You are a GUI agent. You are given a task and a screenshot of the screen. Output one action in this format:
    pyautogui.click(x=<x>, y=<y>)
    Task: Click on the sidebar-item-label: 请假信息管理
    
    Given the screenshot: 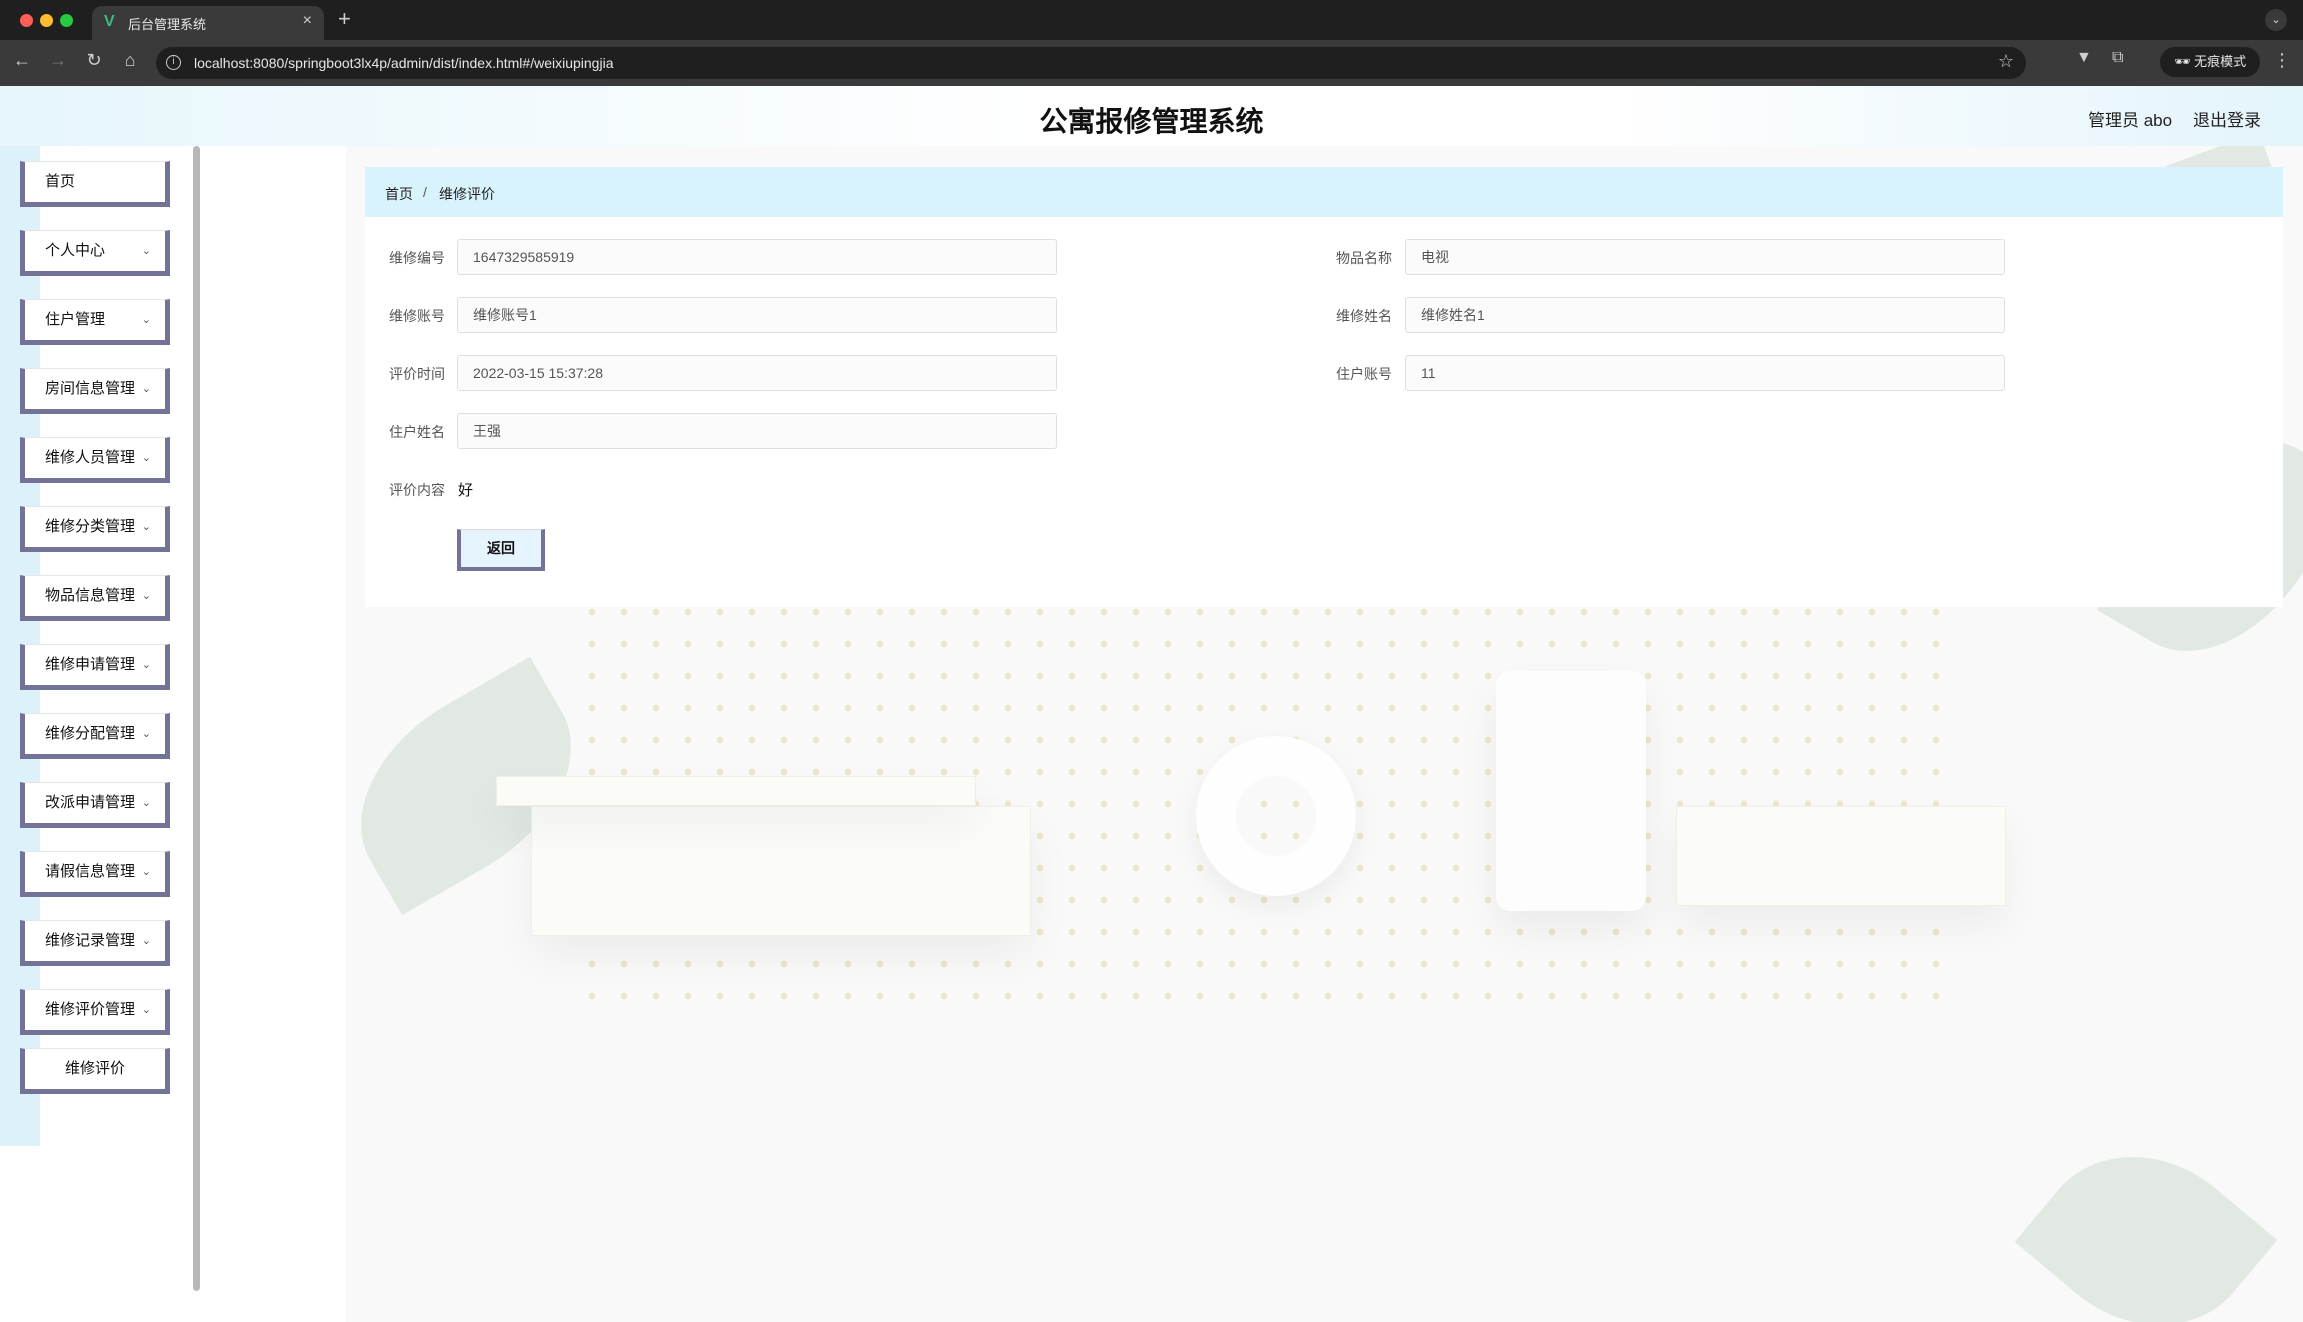 What is the action you would take?
    pyautogui.click(x=90, y=871)
    